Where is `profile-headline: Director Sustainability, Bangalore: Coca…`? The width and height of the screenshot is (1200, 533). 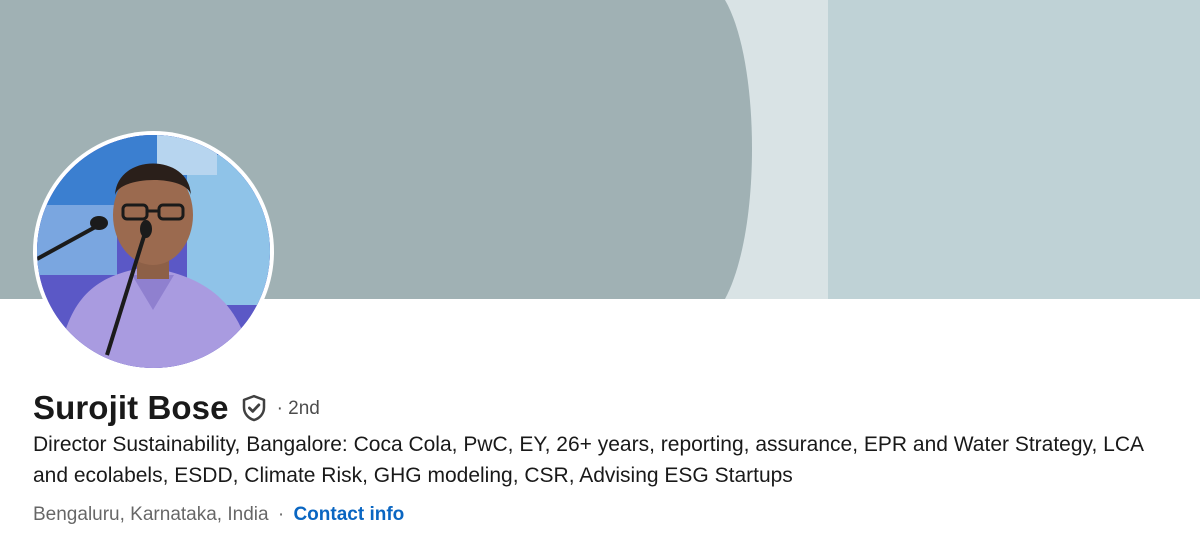 profile-headline: Director Sustainability, Bangalore: Coca… is located at coordinates (588, 460).